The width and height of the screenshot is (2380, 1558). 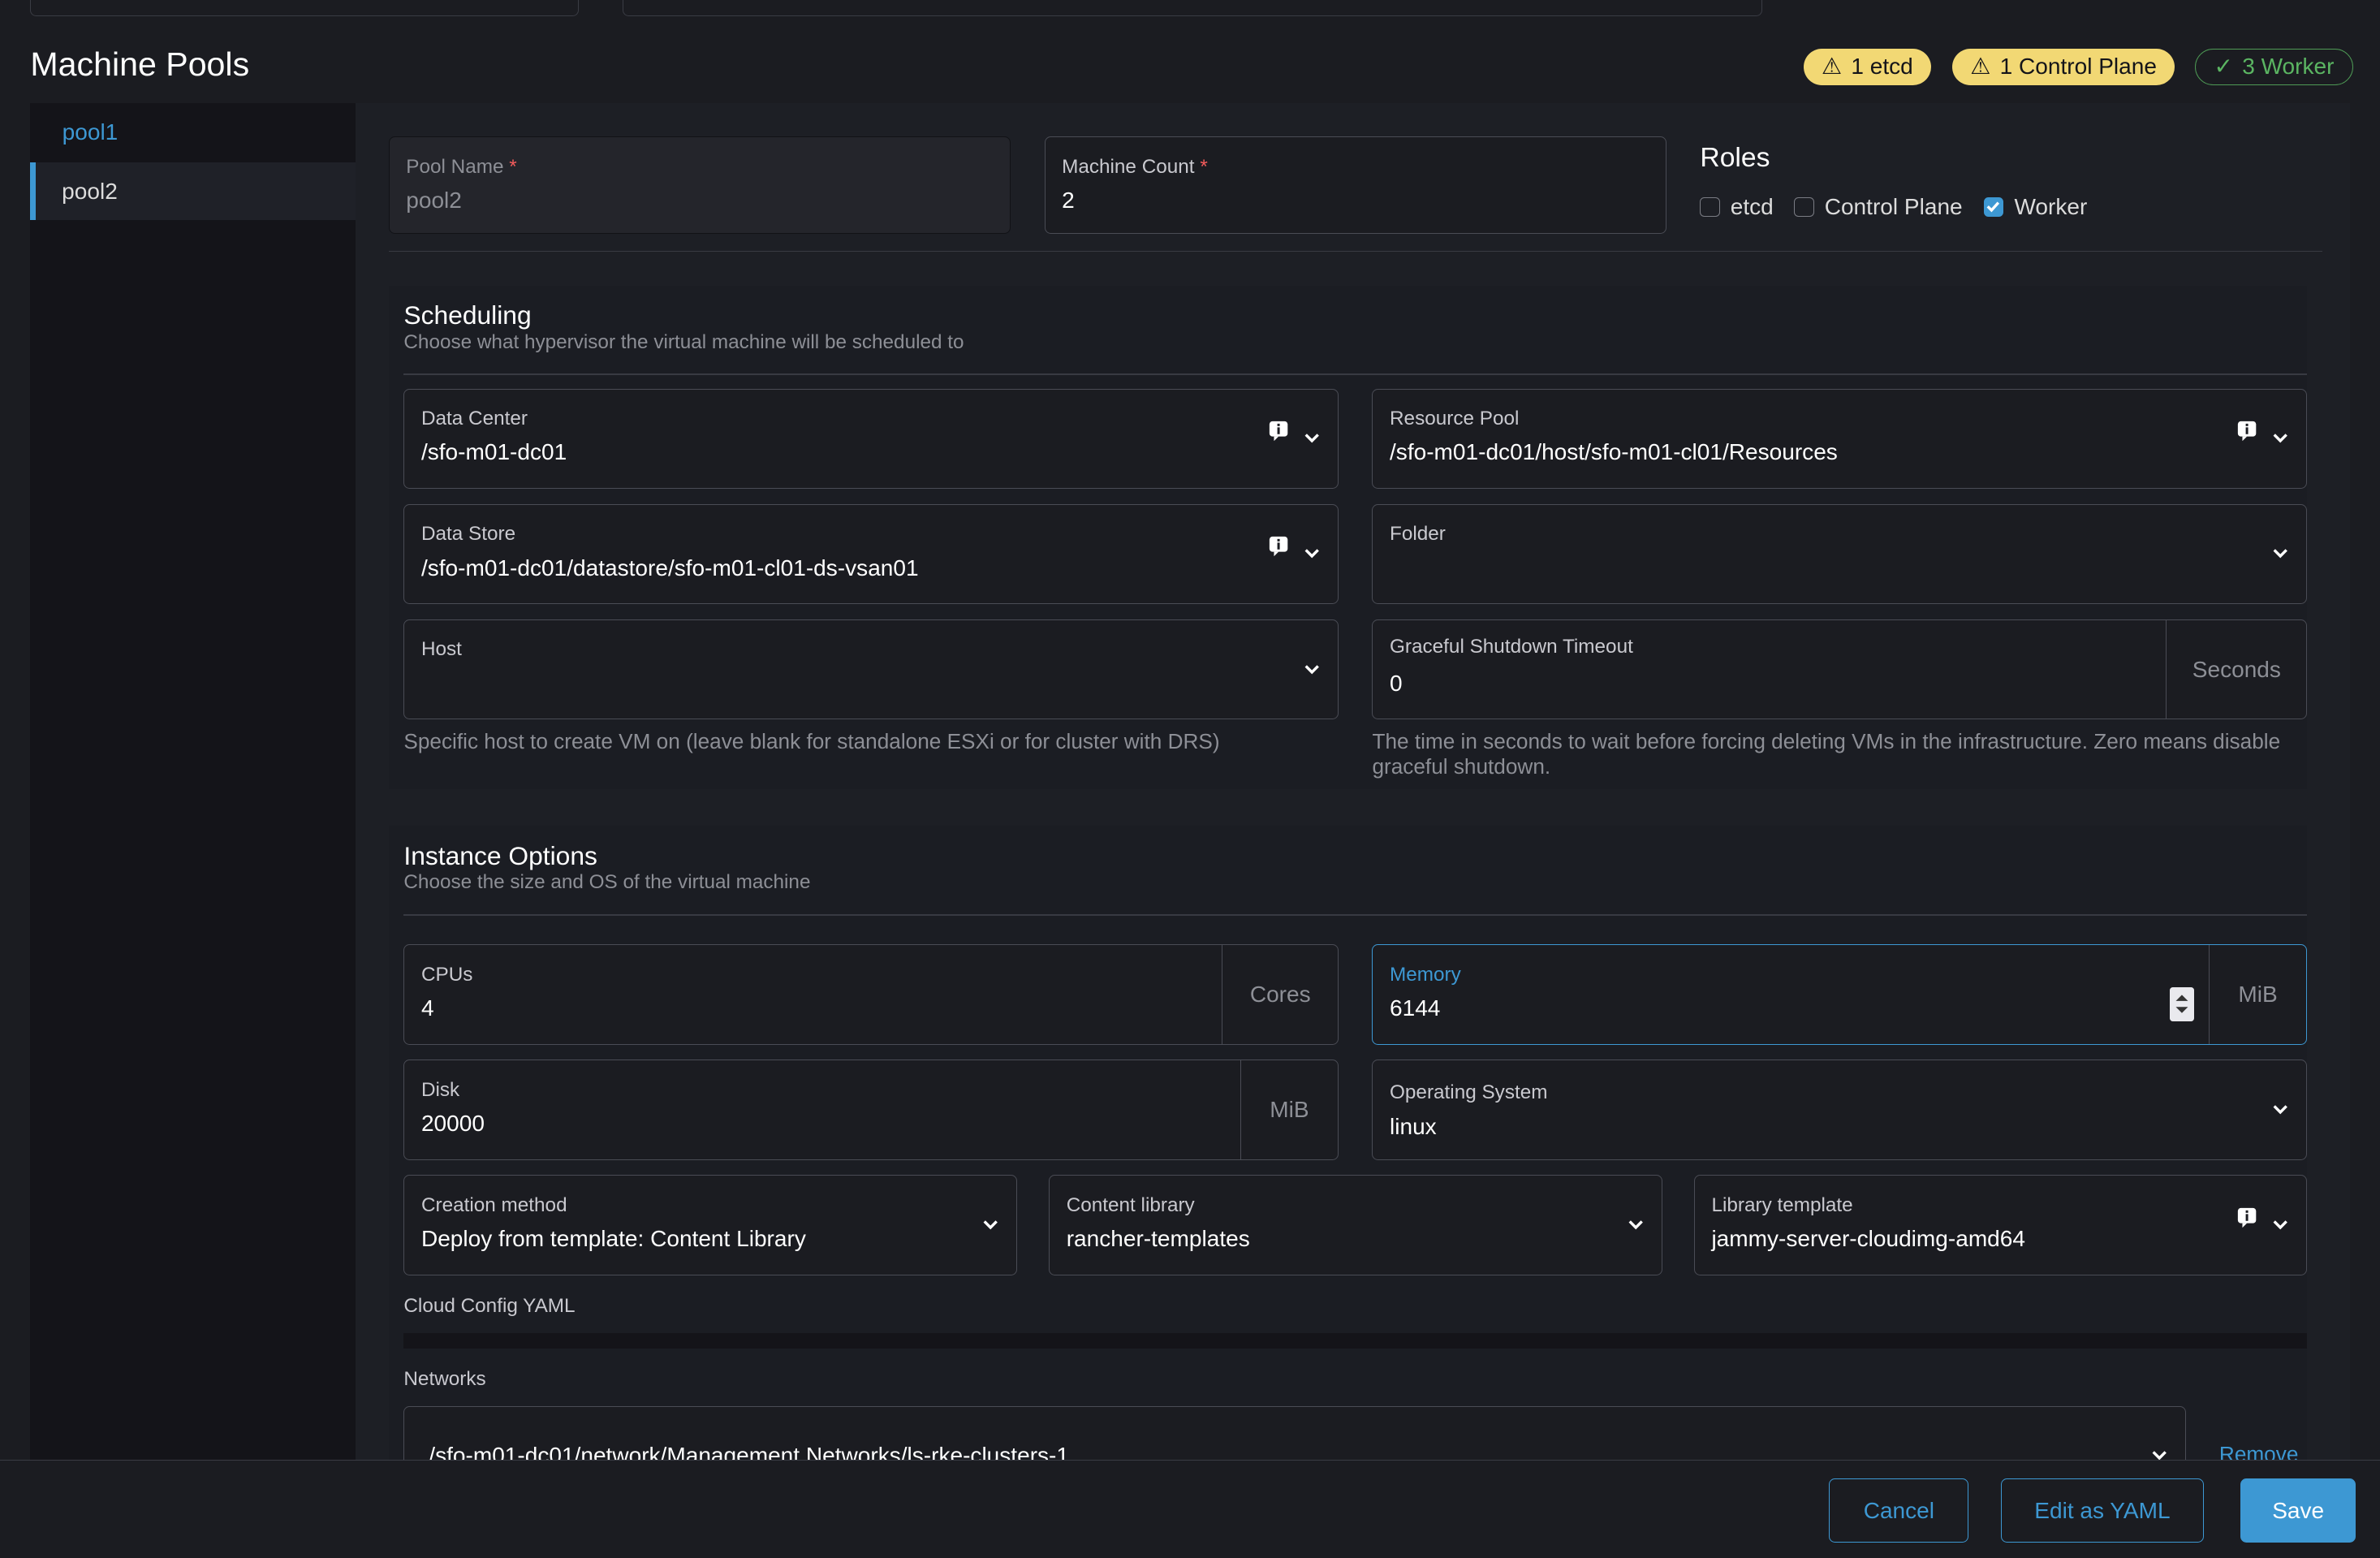 I want to click on check-icon: ✓, so click(x=2223, y=66).